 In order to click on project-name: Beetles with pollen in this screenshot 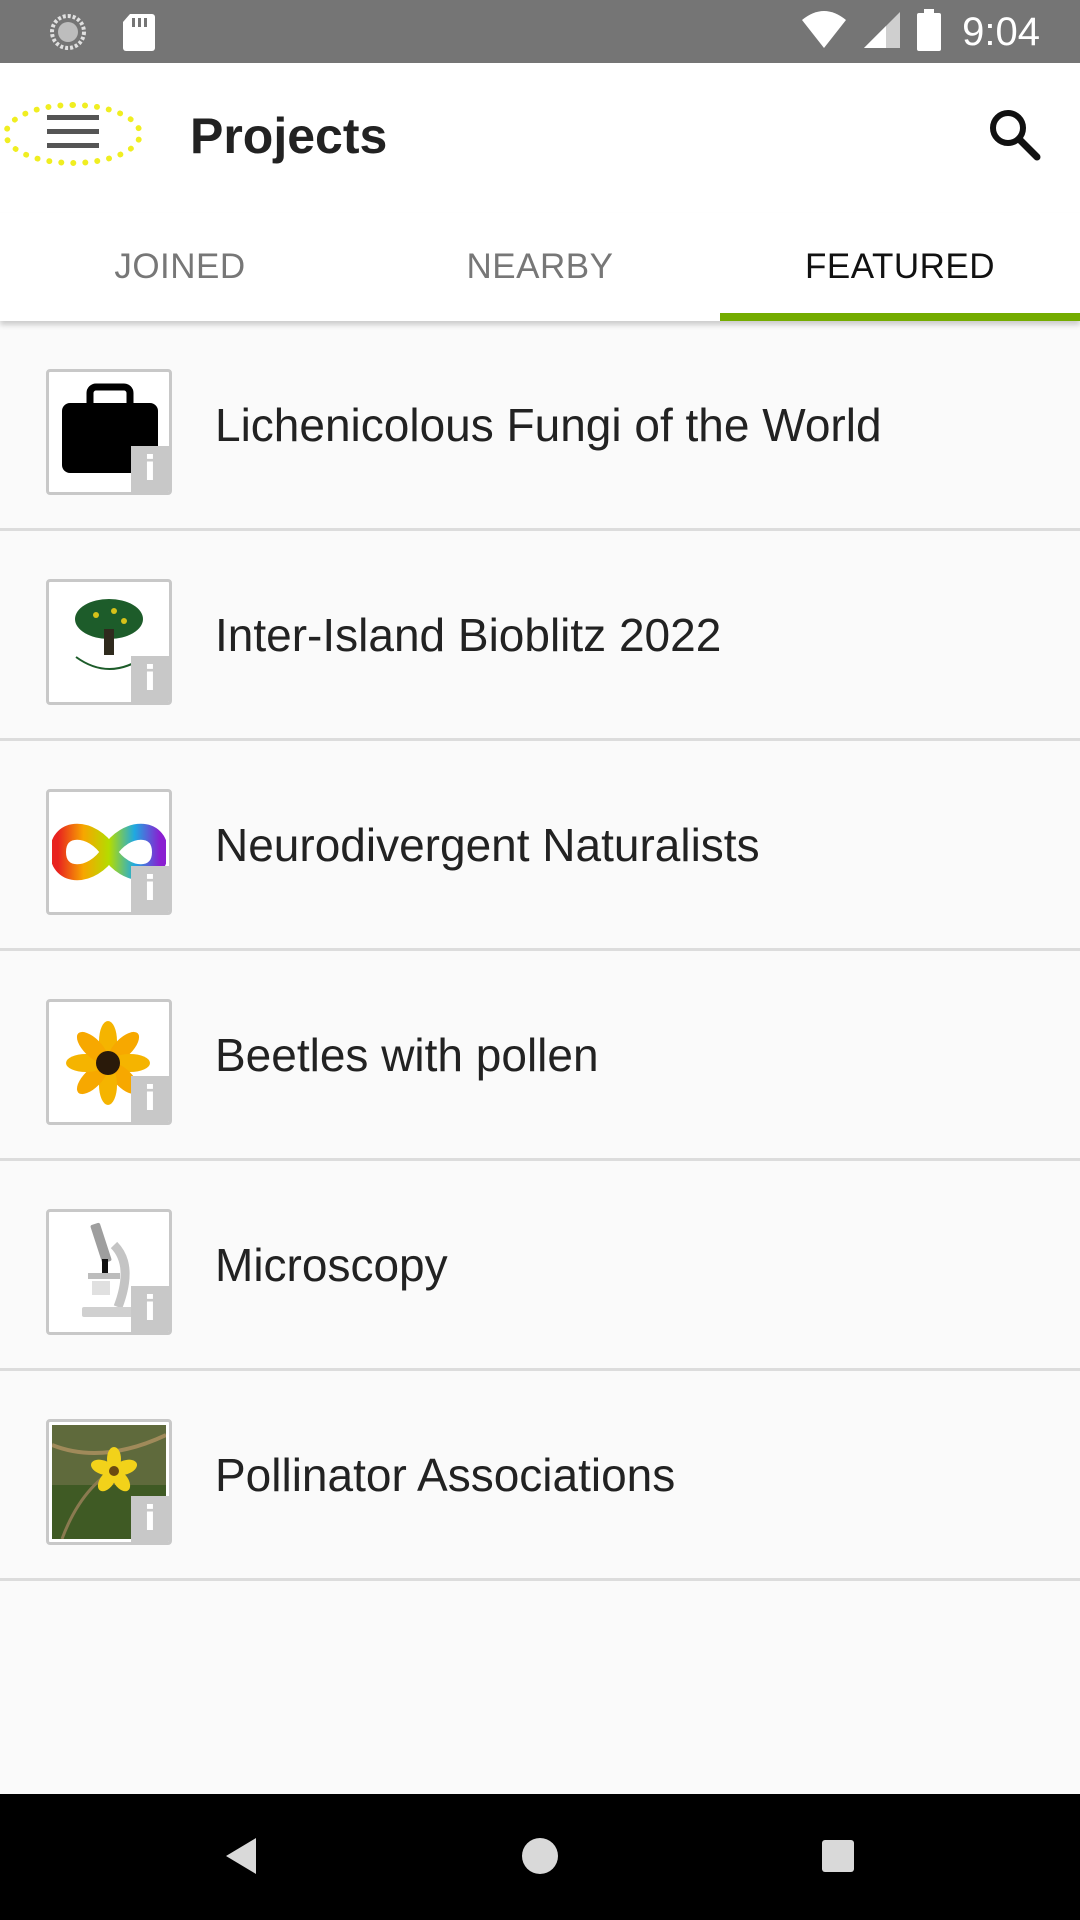, I will do `click(407, 1054)`.